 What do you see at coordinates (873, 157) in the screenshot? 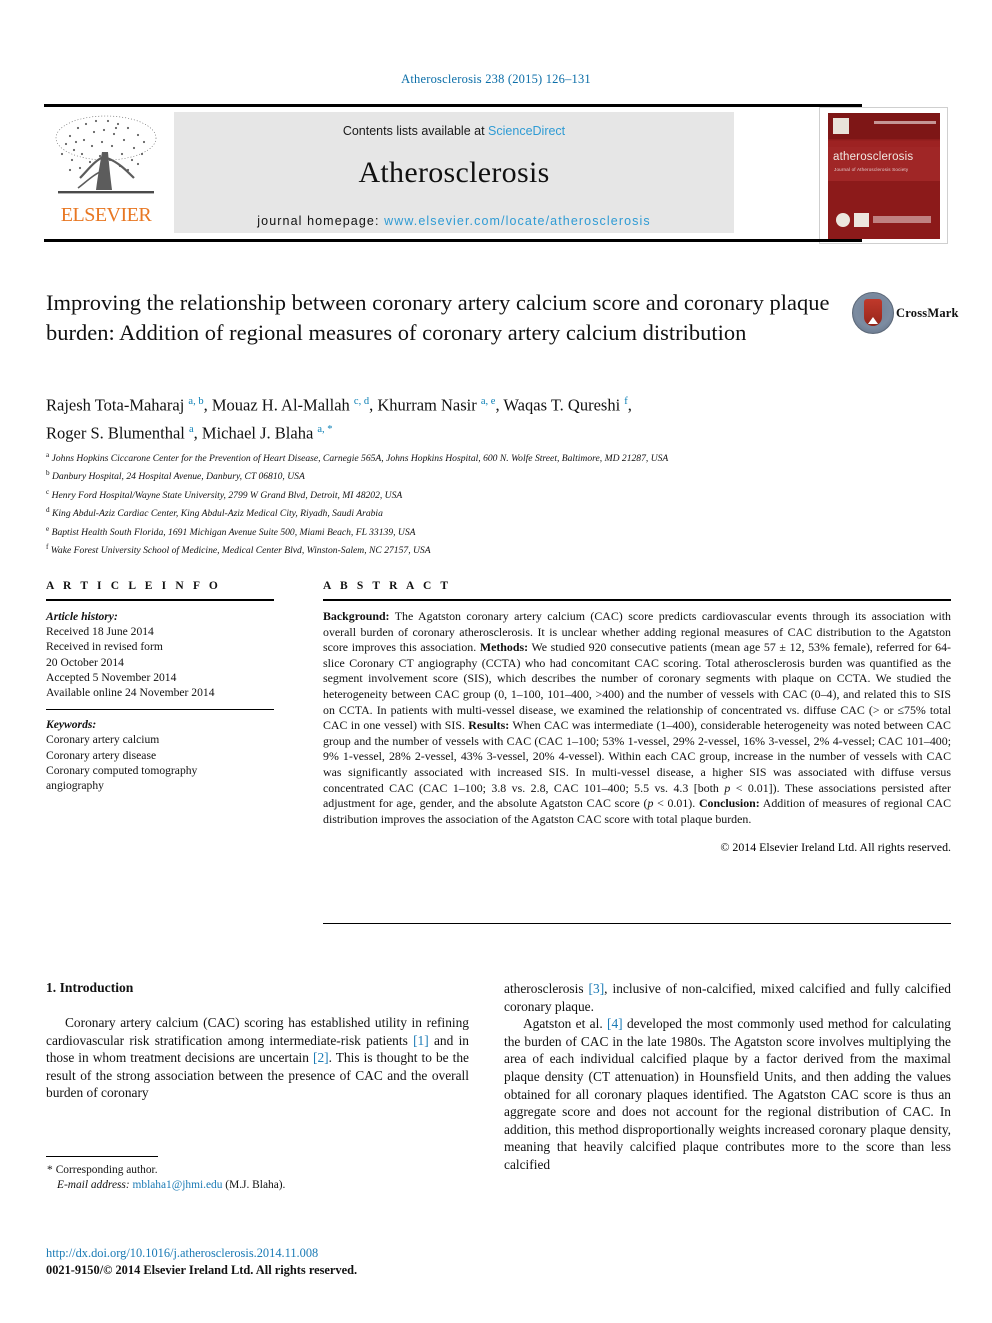
I see `cover-journal-title: atherosclerosis` at bounding box center [873, 157].